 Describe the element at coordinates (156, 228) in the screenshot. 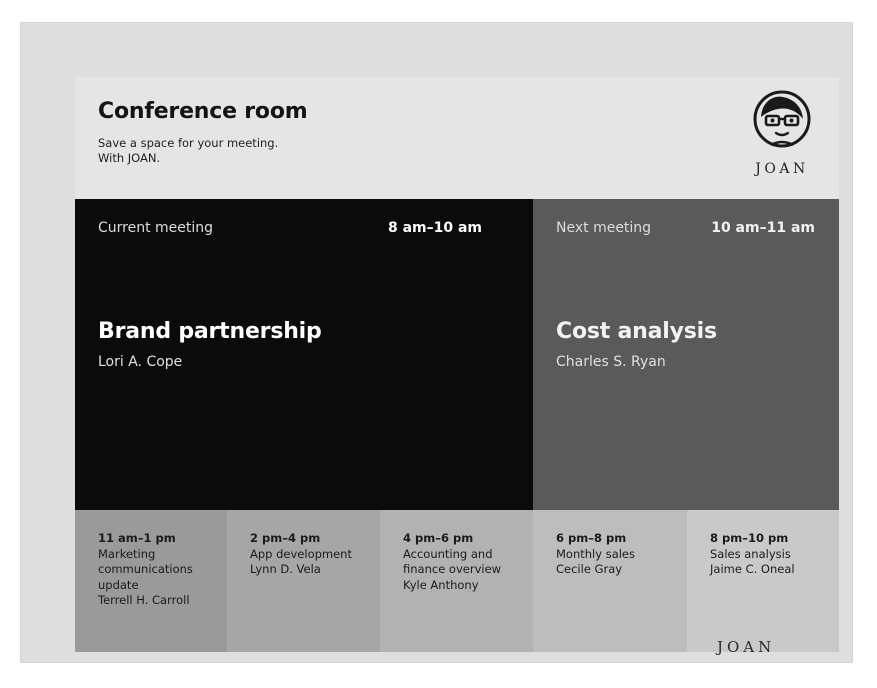

I see `current-meeting-label: Current meeting` at that location.